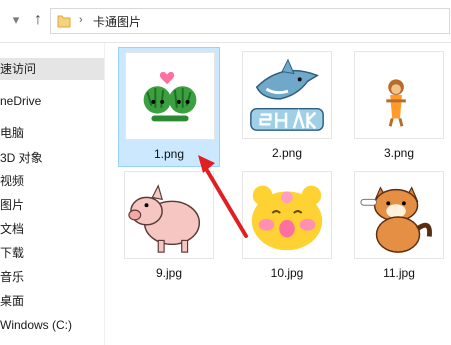 This screenshot has width=451, height=345. Describe the element at coordinates (12, 277) in the screenshot. I see `sidebar-item-label: 音乐` at that location.